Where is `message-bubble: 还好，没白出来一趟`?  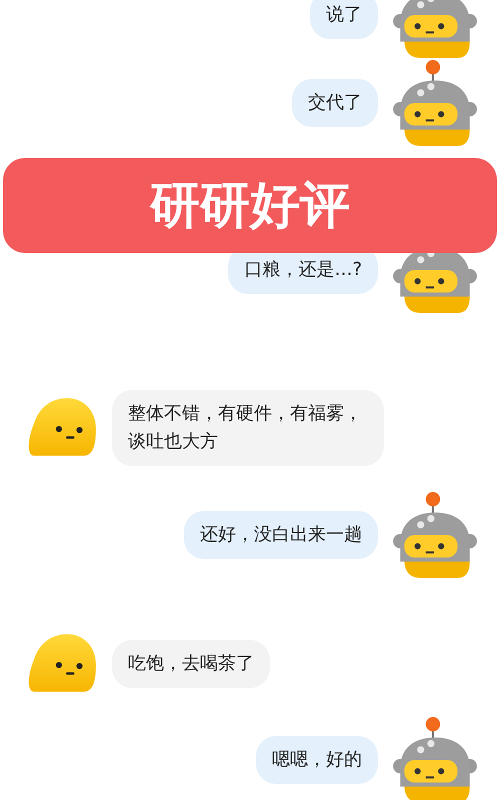 message-bubble: 还好，没白出来一趟 is located at coordinates (281, 535).